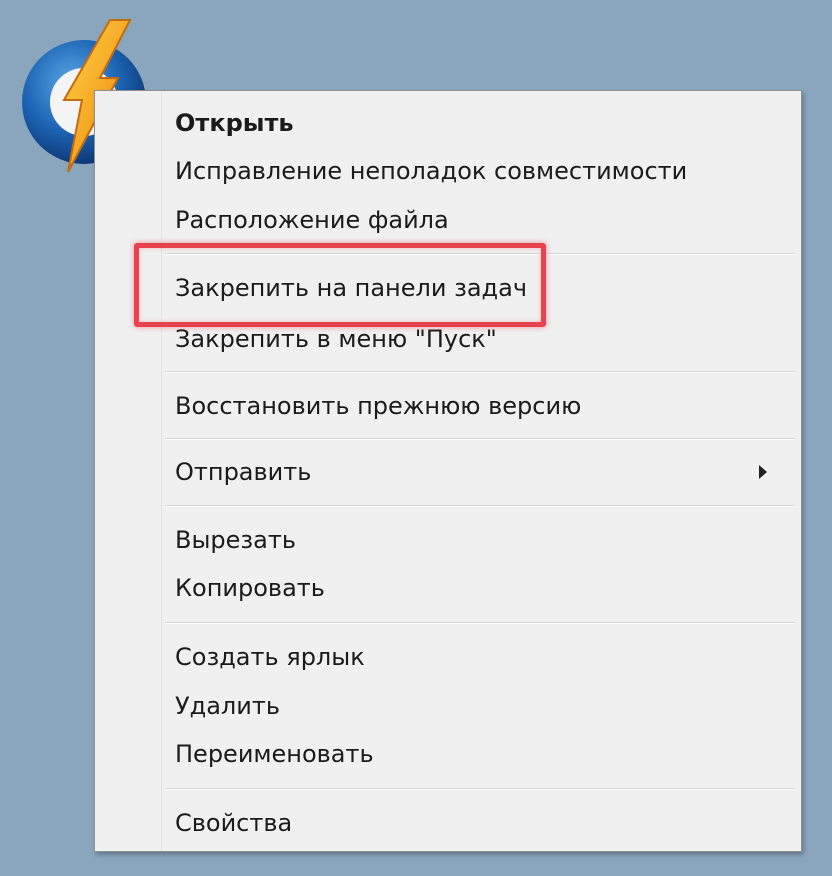  What do you see at coordinates (482, 823) in the screenshot?
I see `menu-item-properties: Свойства` at bounding box center [482, 823].